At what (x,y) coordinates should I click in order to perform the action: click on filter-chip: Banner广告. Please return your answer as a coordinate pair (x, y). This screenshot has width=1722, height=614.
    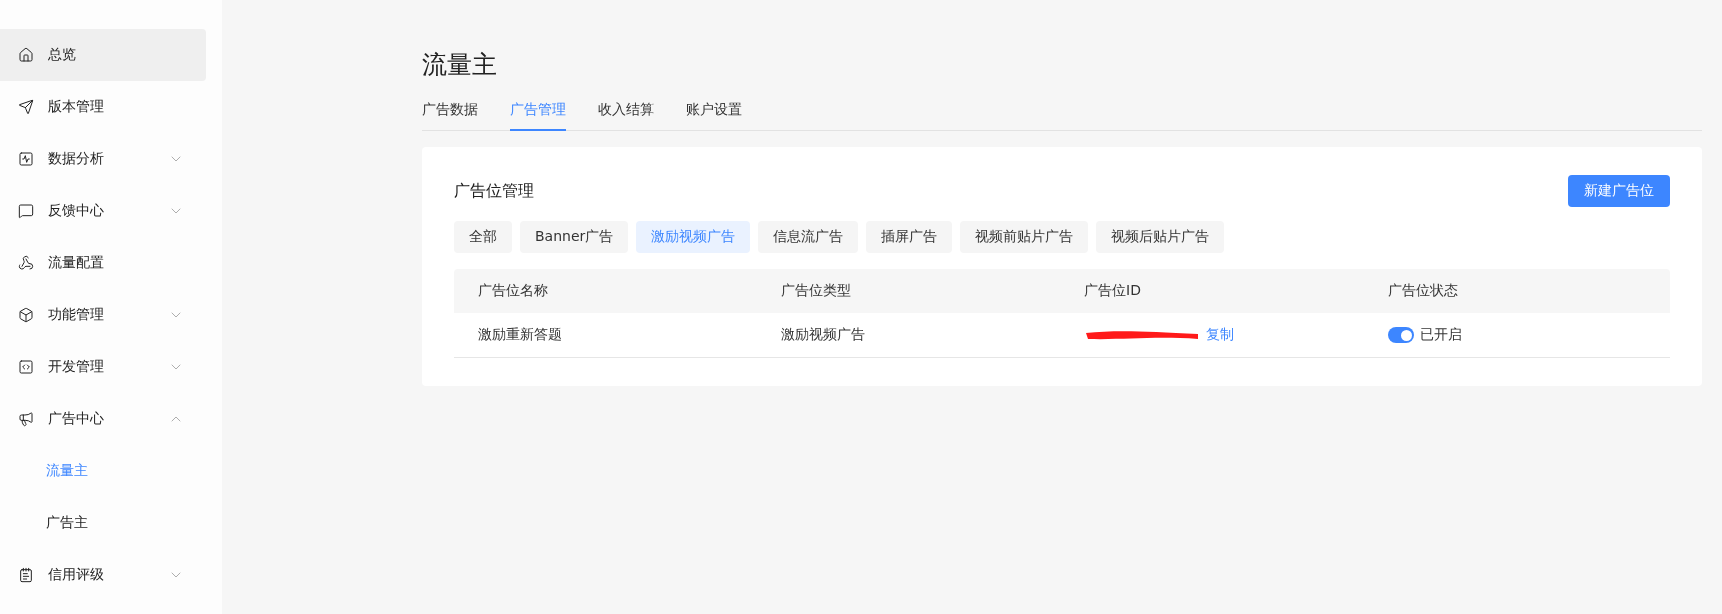
    Looking at the image, I should click on (574, 237).